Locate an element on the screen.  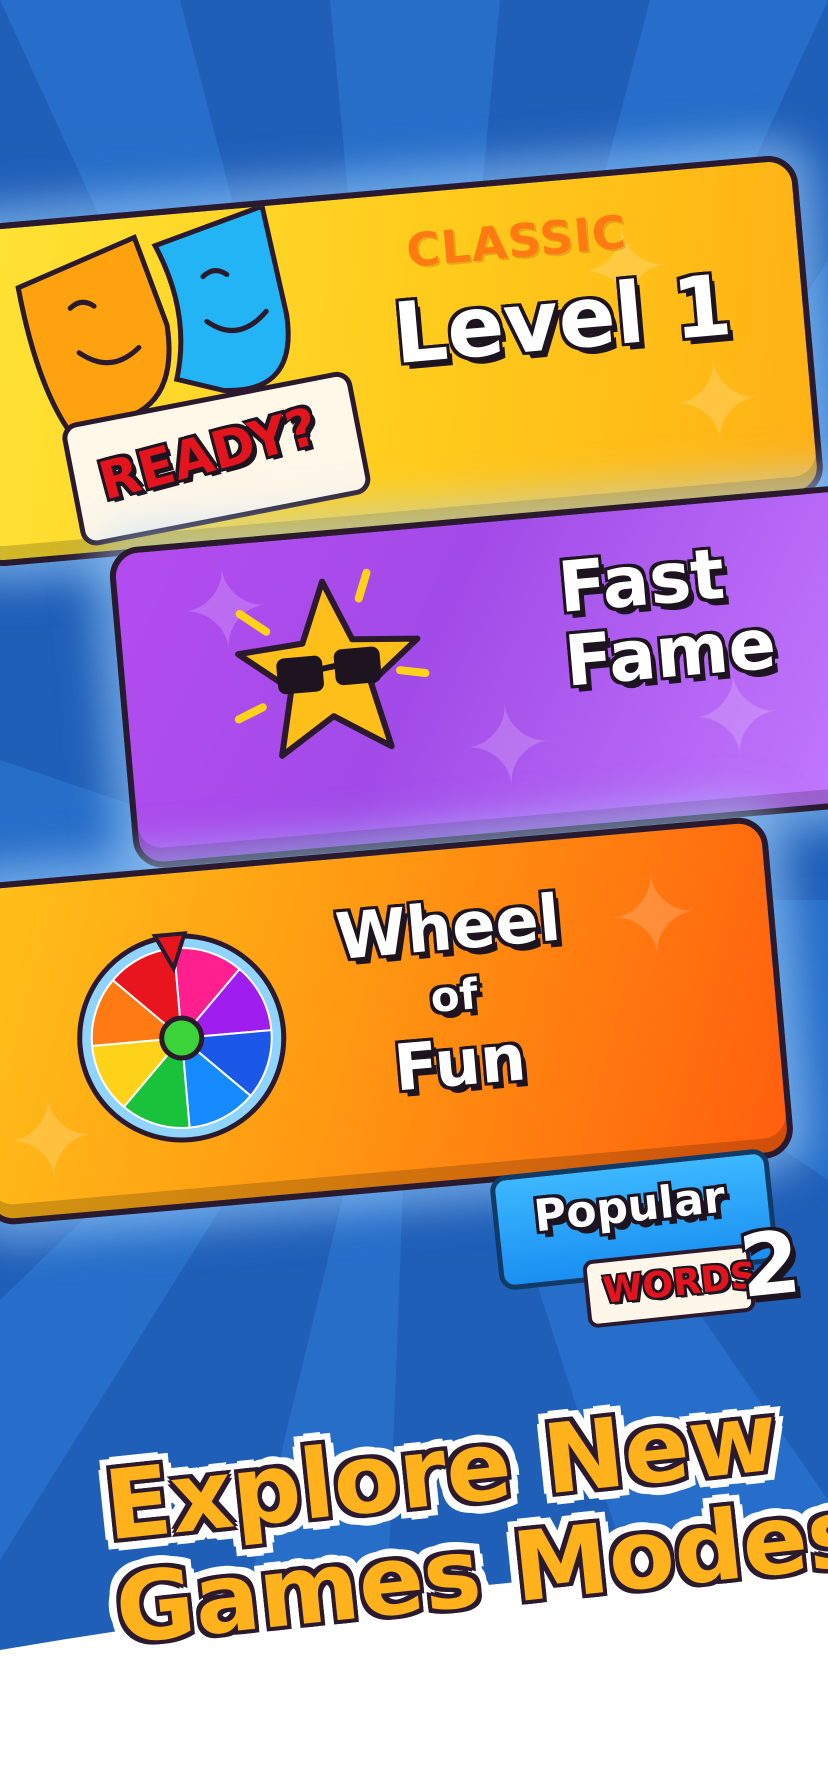
wheel-of-fun-title: Wheel of Fun is located at coordinates (454, 995).